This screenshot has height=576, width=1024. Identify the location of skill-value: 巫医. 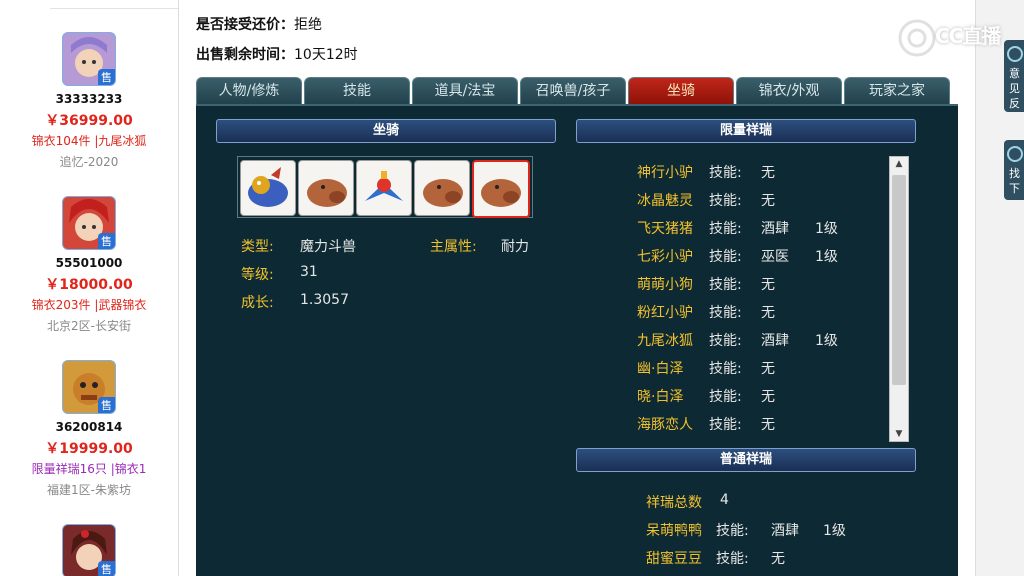
(775, 257).